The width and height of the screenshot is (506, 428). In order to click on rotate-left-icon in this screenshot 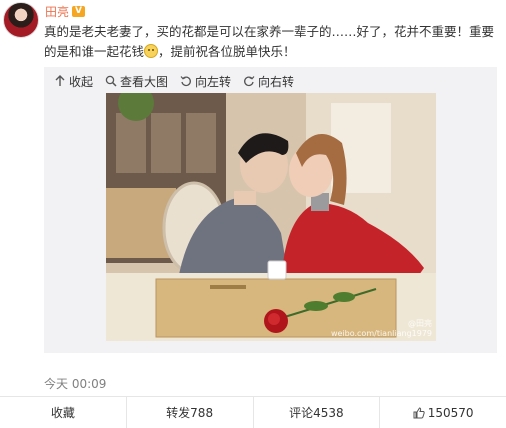, I will do `click(185, 81)`.